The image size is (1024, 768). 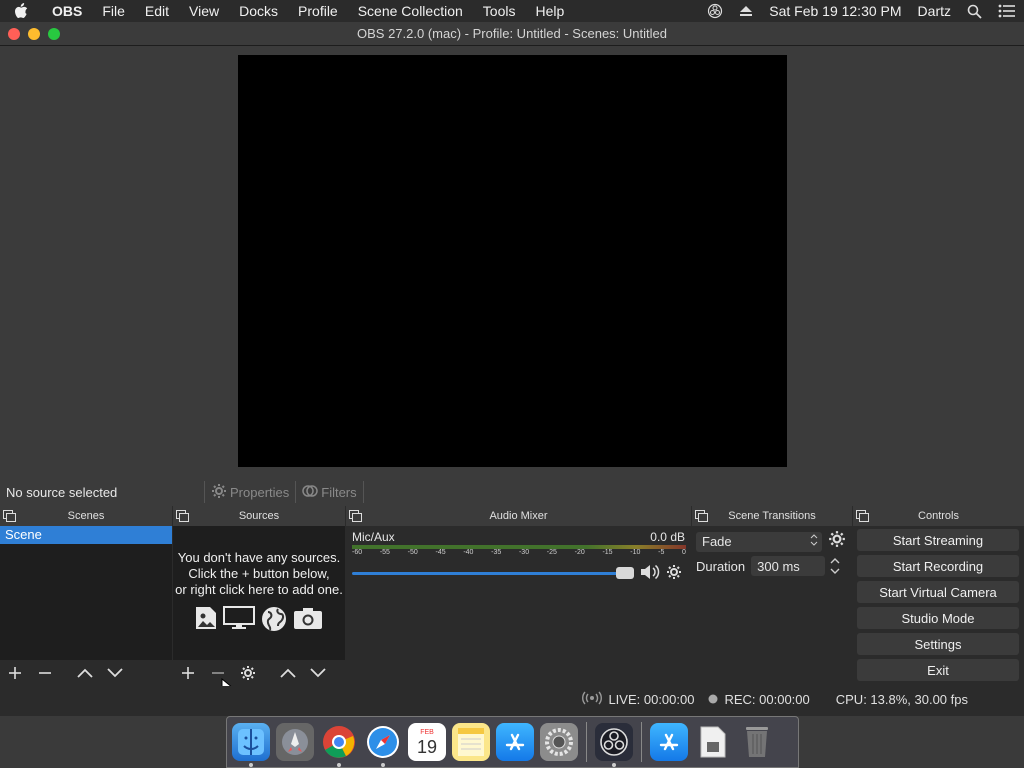 I want to click on scene-transitions-dock-header: Scene Transitions, so click(x=772, y=516).